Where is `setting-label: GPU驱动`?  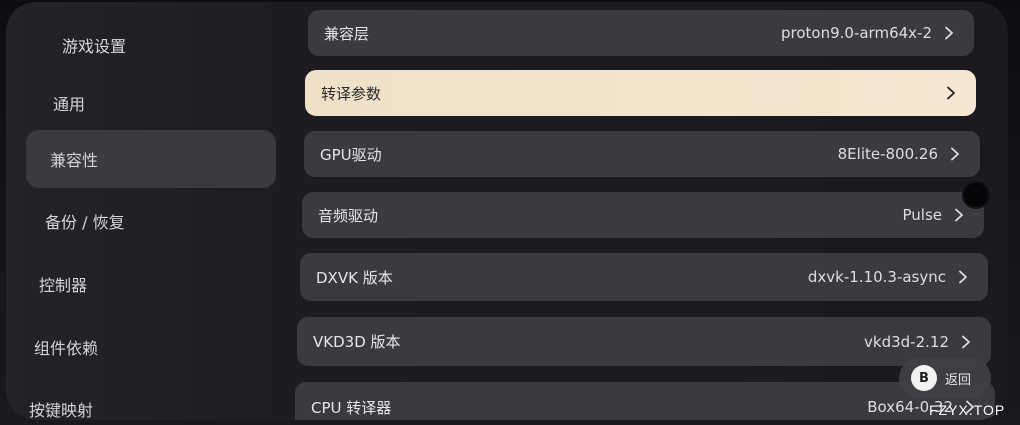 setting-label: GPU驱动 is located at coordinates (351, 154).